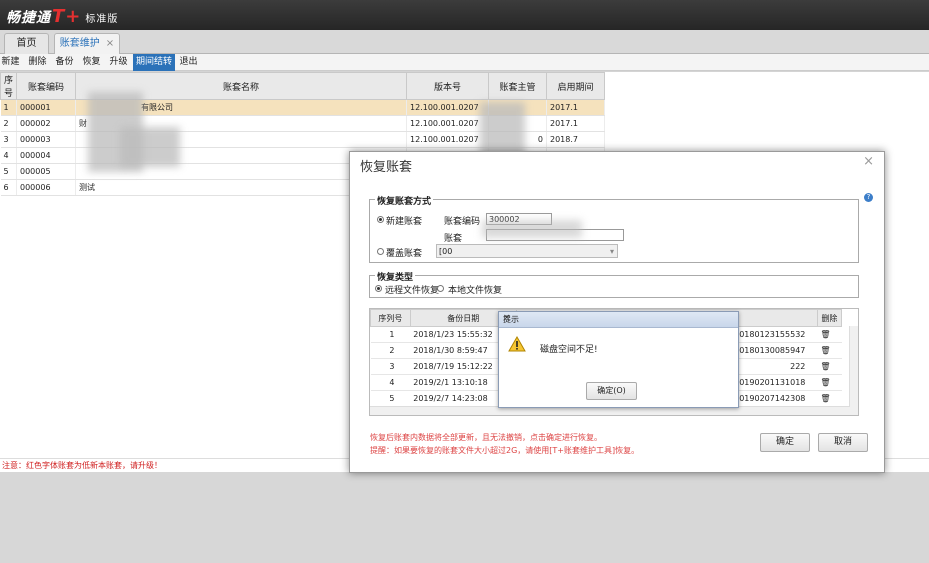  Describe the element at coordinates (404, 222) in the screenshot. I see `new-account-label: 新建账套` at that location.